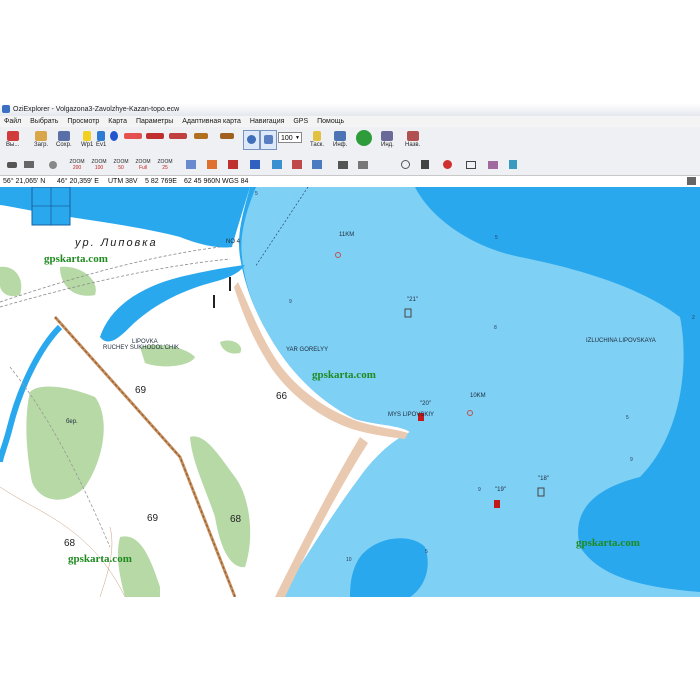  I want to click on info-button: Инф., so click(340, 139).